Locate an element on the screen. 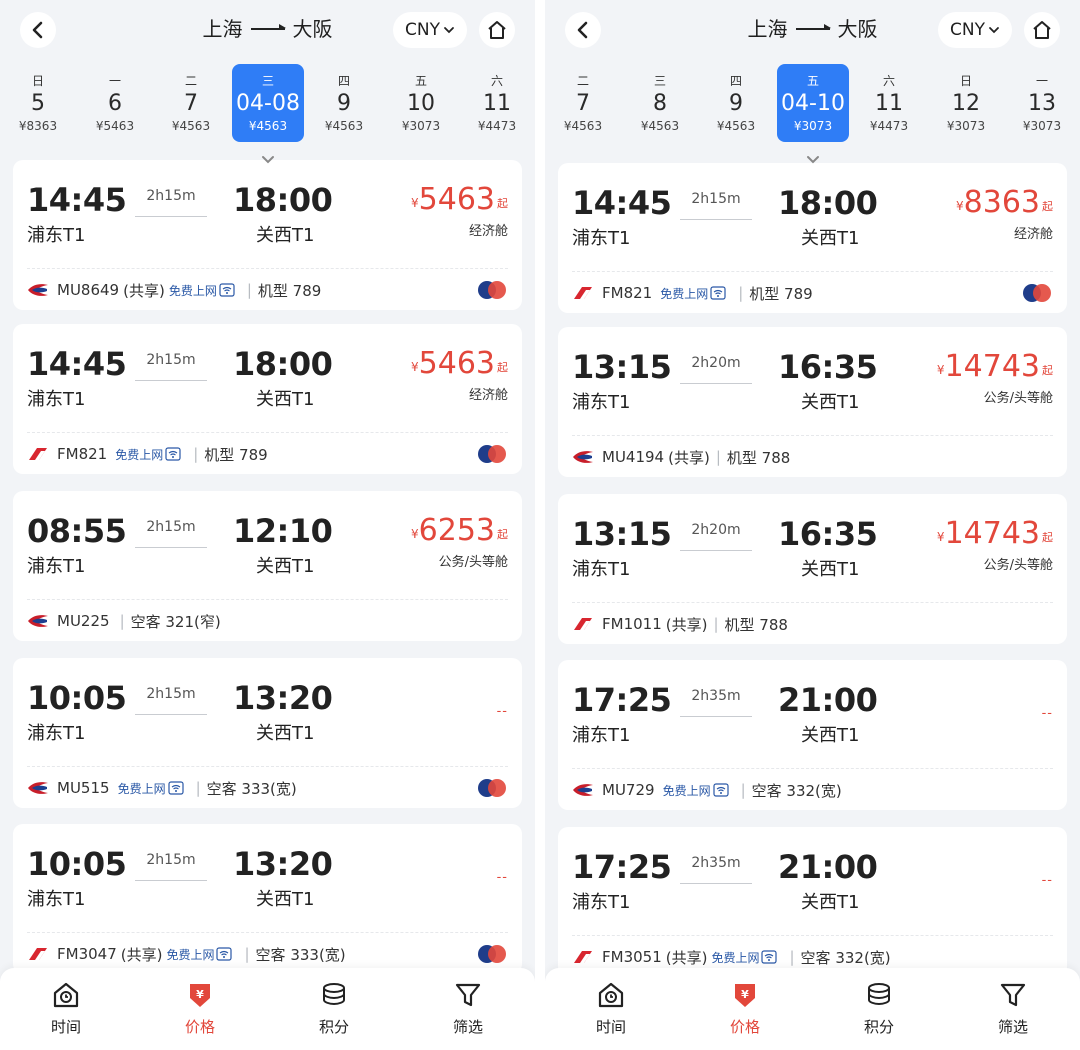  date-weekday: 六 is located at coordinates (496, 81).